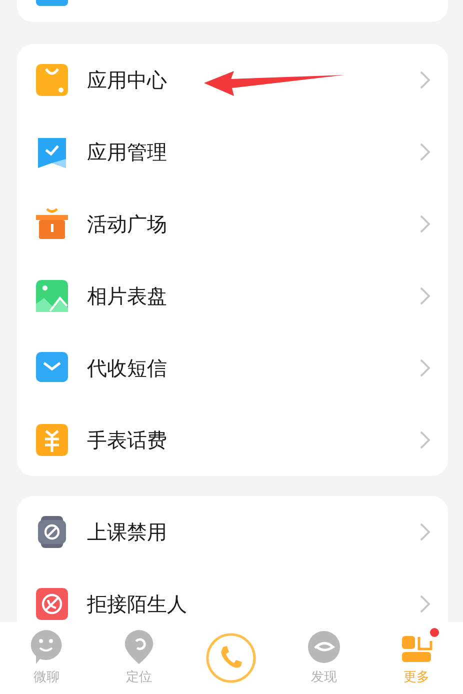 This screenshot has width=463, height=694. I want to click on menu-item-label: 相片表盘, so click(127, 296).